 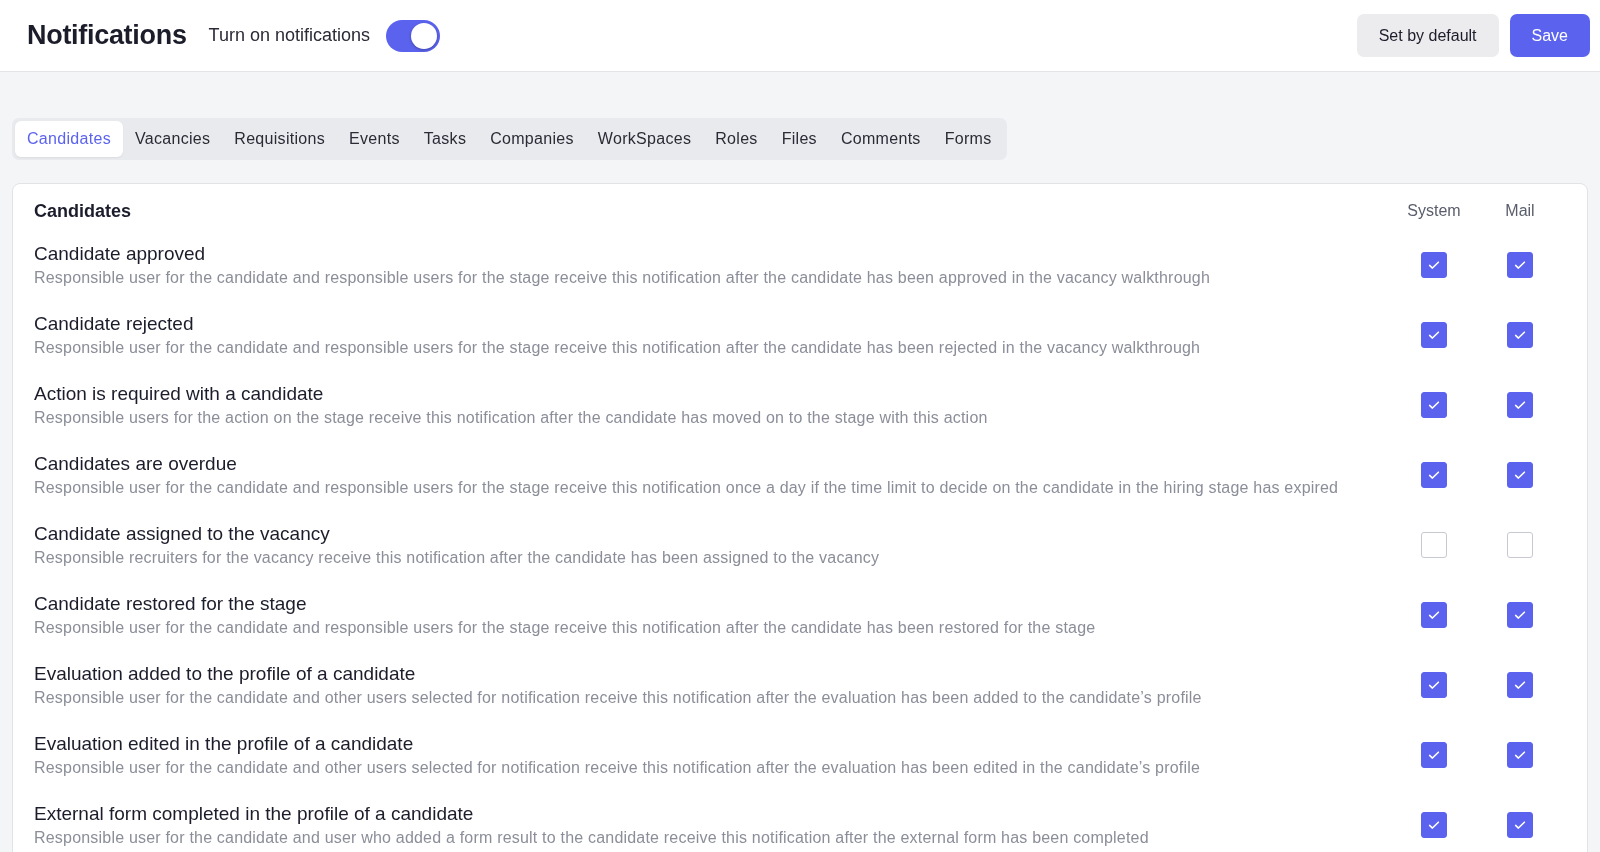 What do you see at coordinates (880, 139) in the screenshot?
I see `tab: Comments` at bounding box center [880, 139].